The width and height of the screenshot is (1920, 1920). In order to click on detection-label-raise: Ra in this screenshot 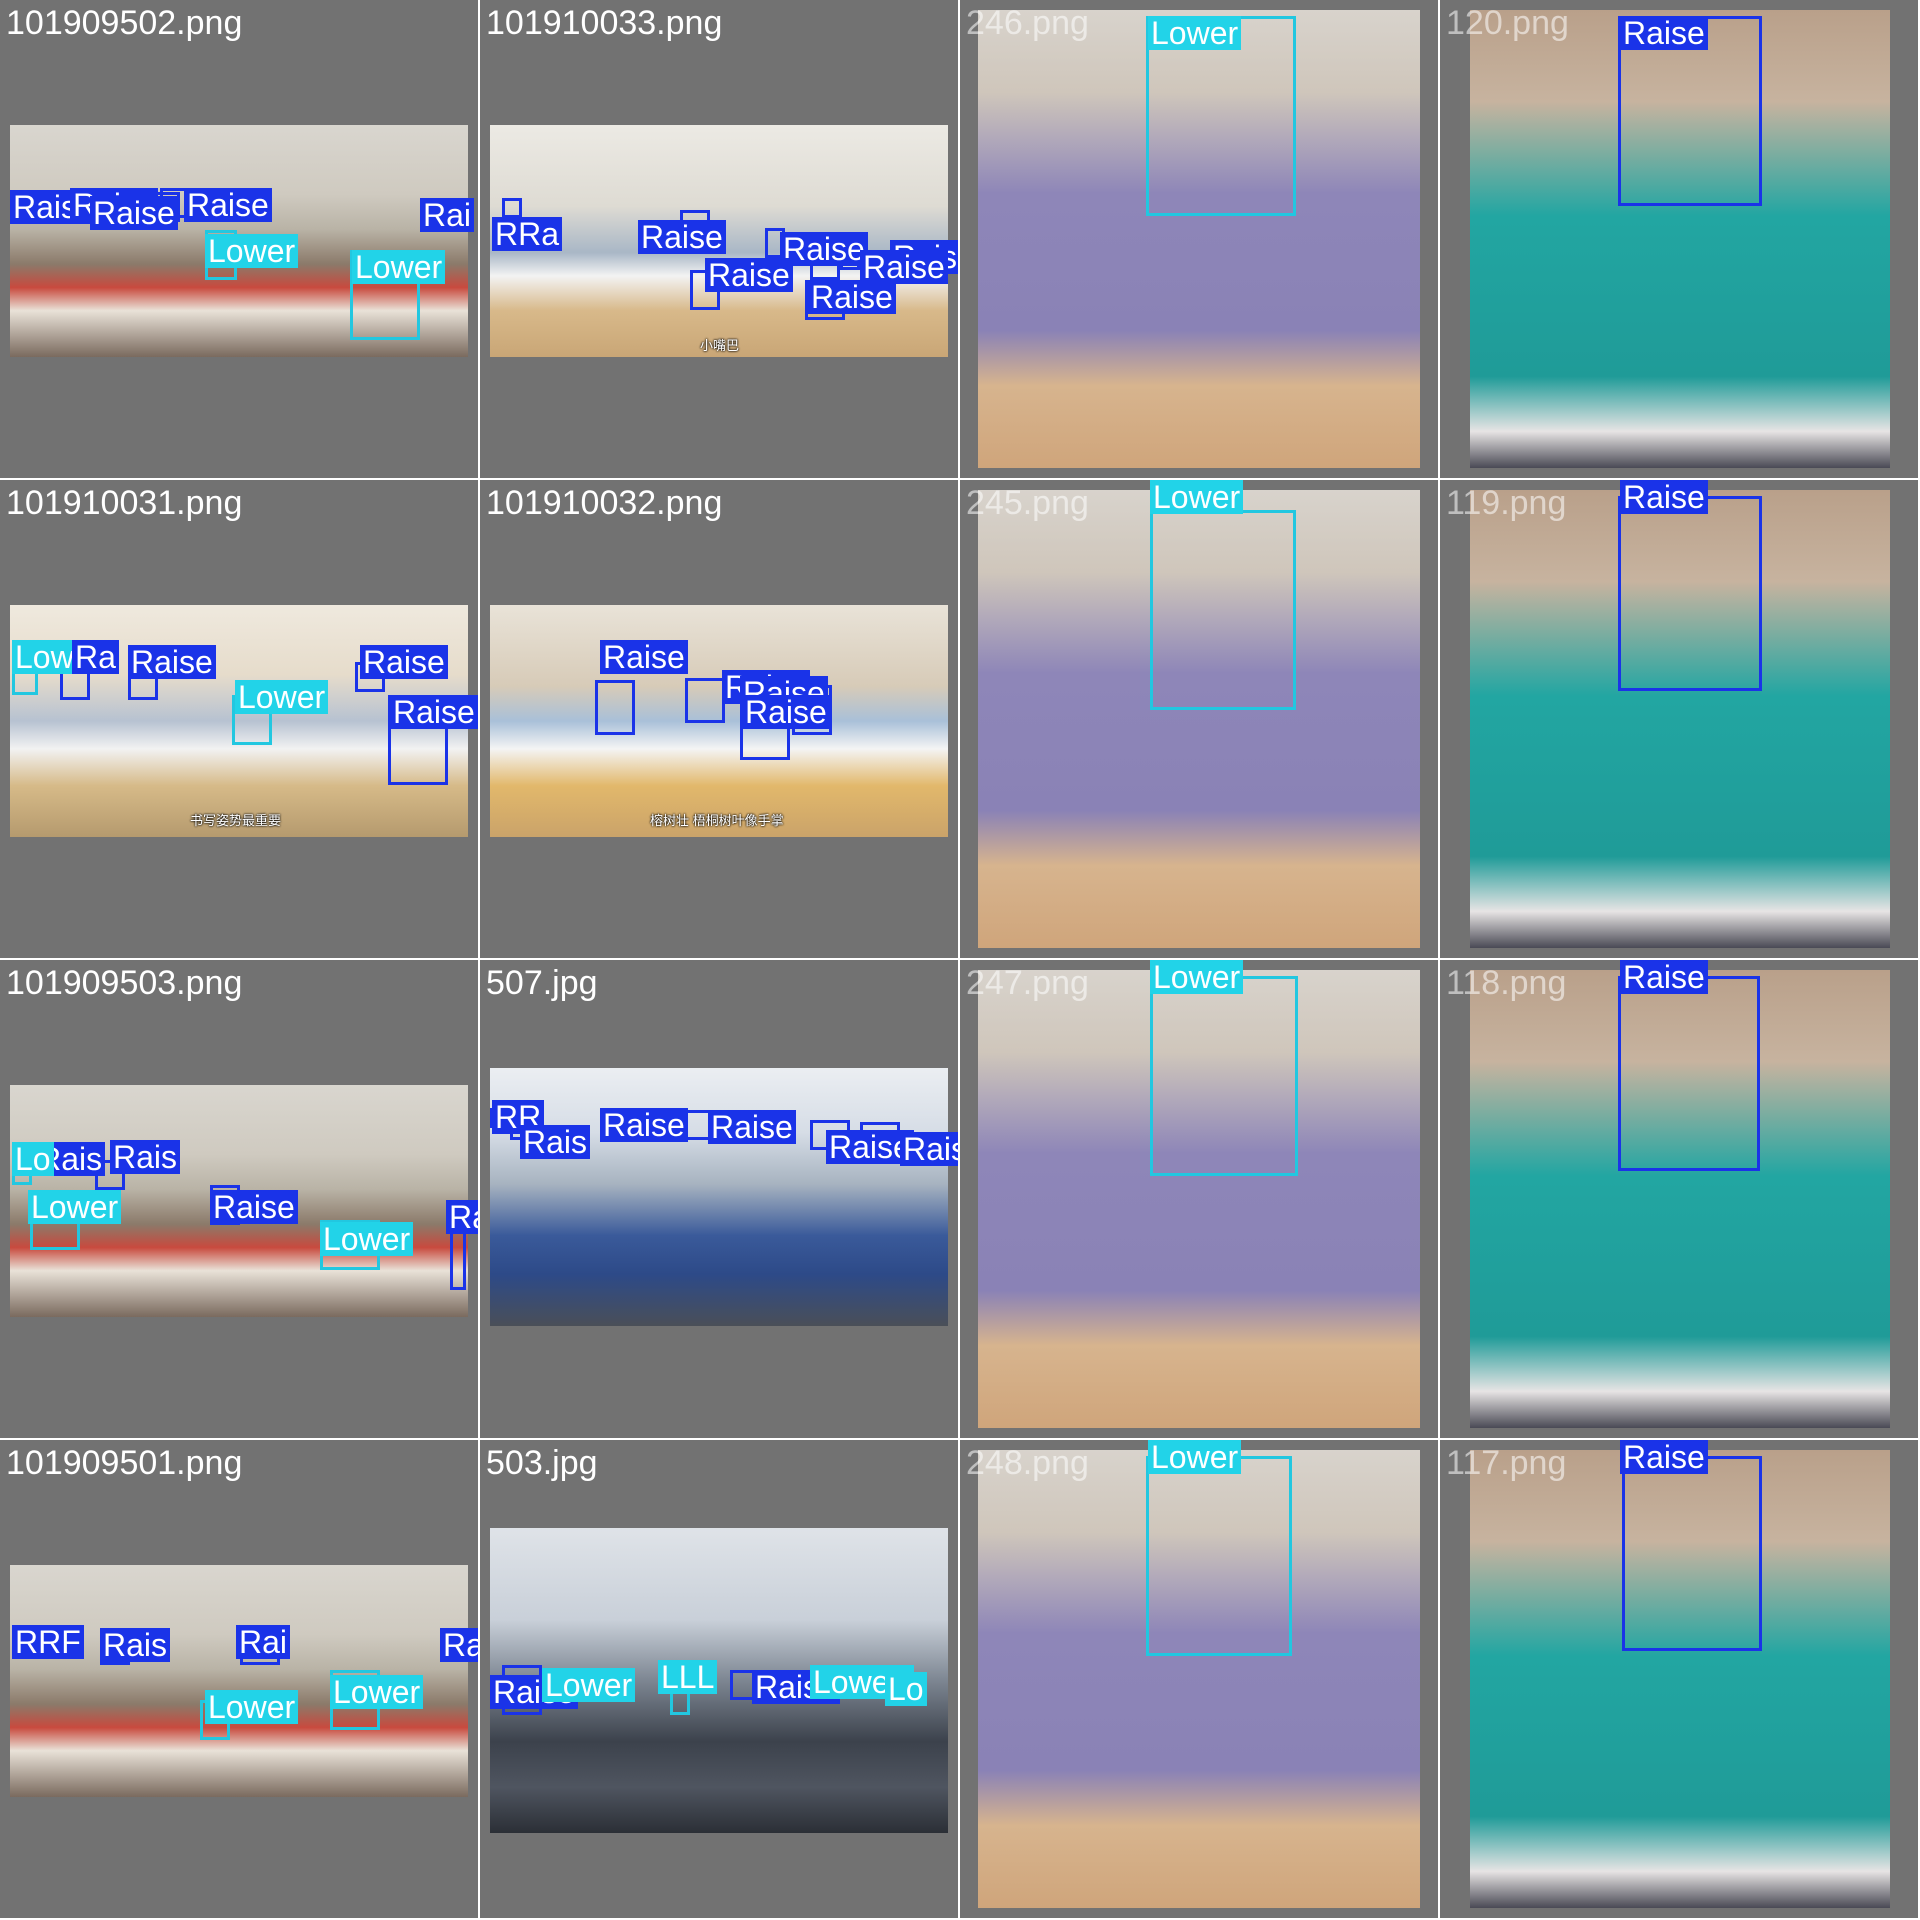, I will do `click(95, 657)`.